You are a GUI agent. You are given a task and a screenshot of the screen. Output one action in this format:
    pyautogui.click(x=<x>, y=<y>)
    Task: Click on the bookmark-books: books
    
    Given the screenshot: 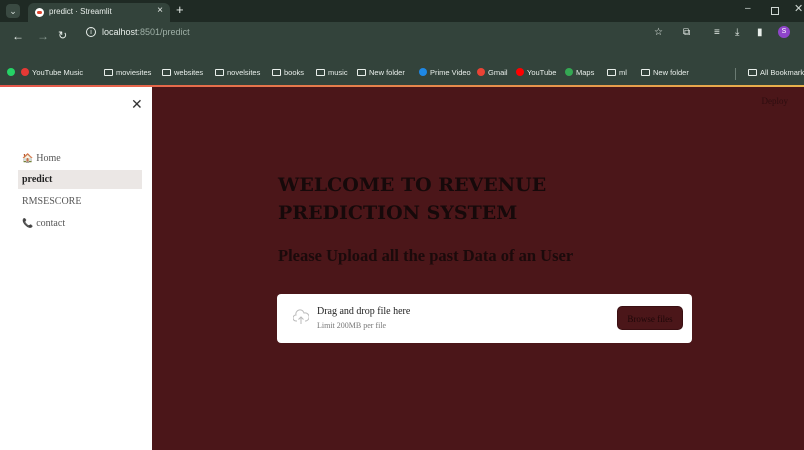 What is the action you would take?
    pyautogui.click(x=288, y=72)
    